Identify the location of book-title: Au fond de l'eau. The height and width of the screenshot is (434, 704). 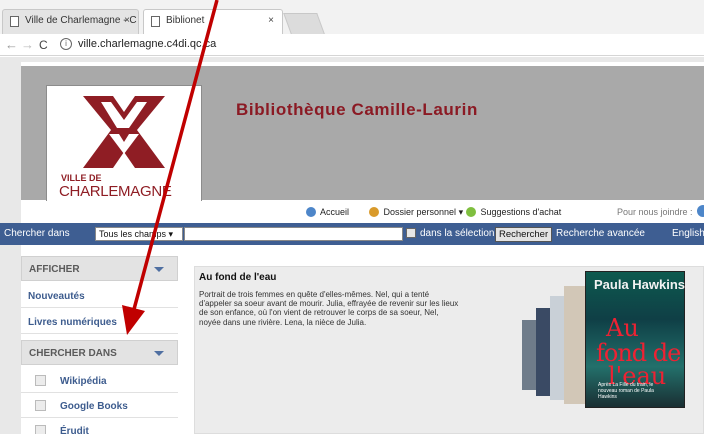
(237, 277).